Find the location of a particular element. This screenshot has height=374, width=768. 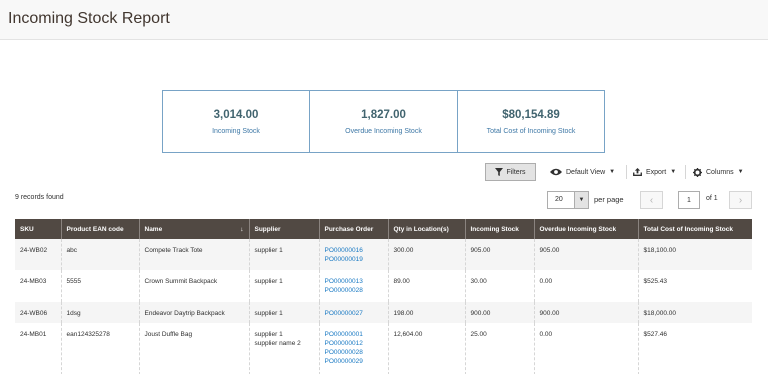

cell-overdue: 905.00 is located at coordinates (586, 254).